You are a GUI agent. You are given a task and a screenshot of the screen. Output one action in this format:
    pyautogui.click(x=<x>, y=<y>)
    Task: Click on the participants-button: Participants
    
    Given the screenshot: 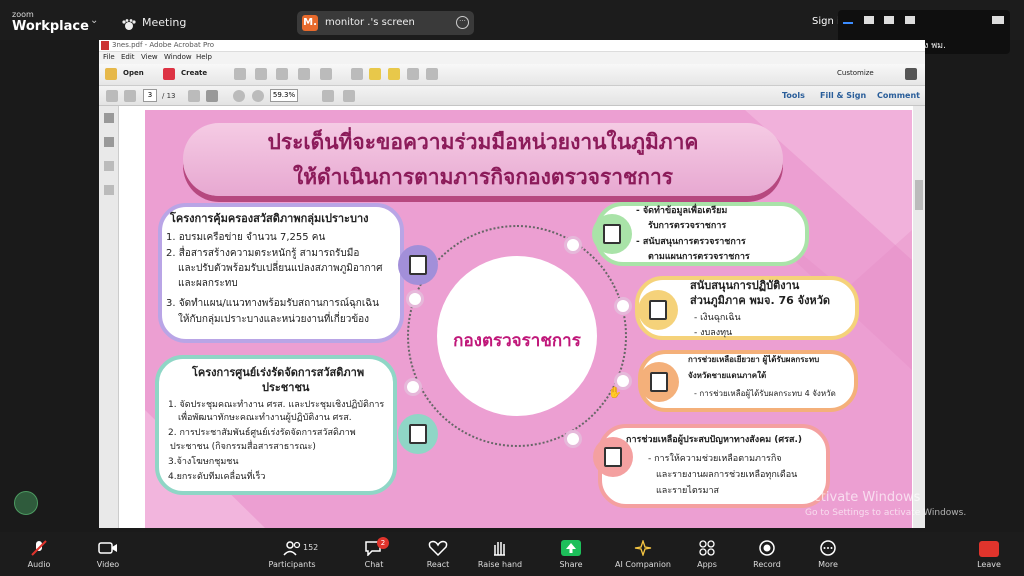 What is the action you would take?
    pyautogui.click(x=292, y=564)
    